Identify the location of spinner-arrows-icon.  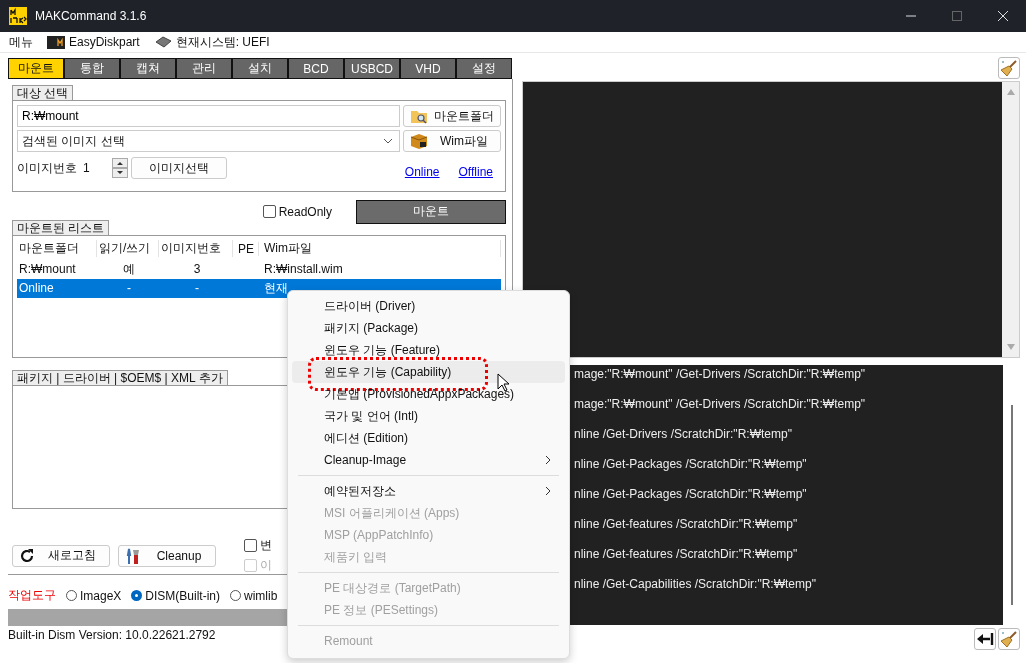
(120, 168).